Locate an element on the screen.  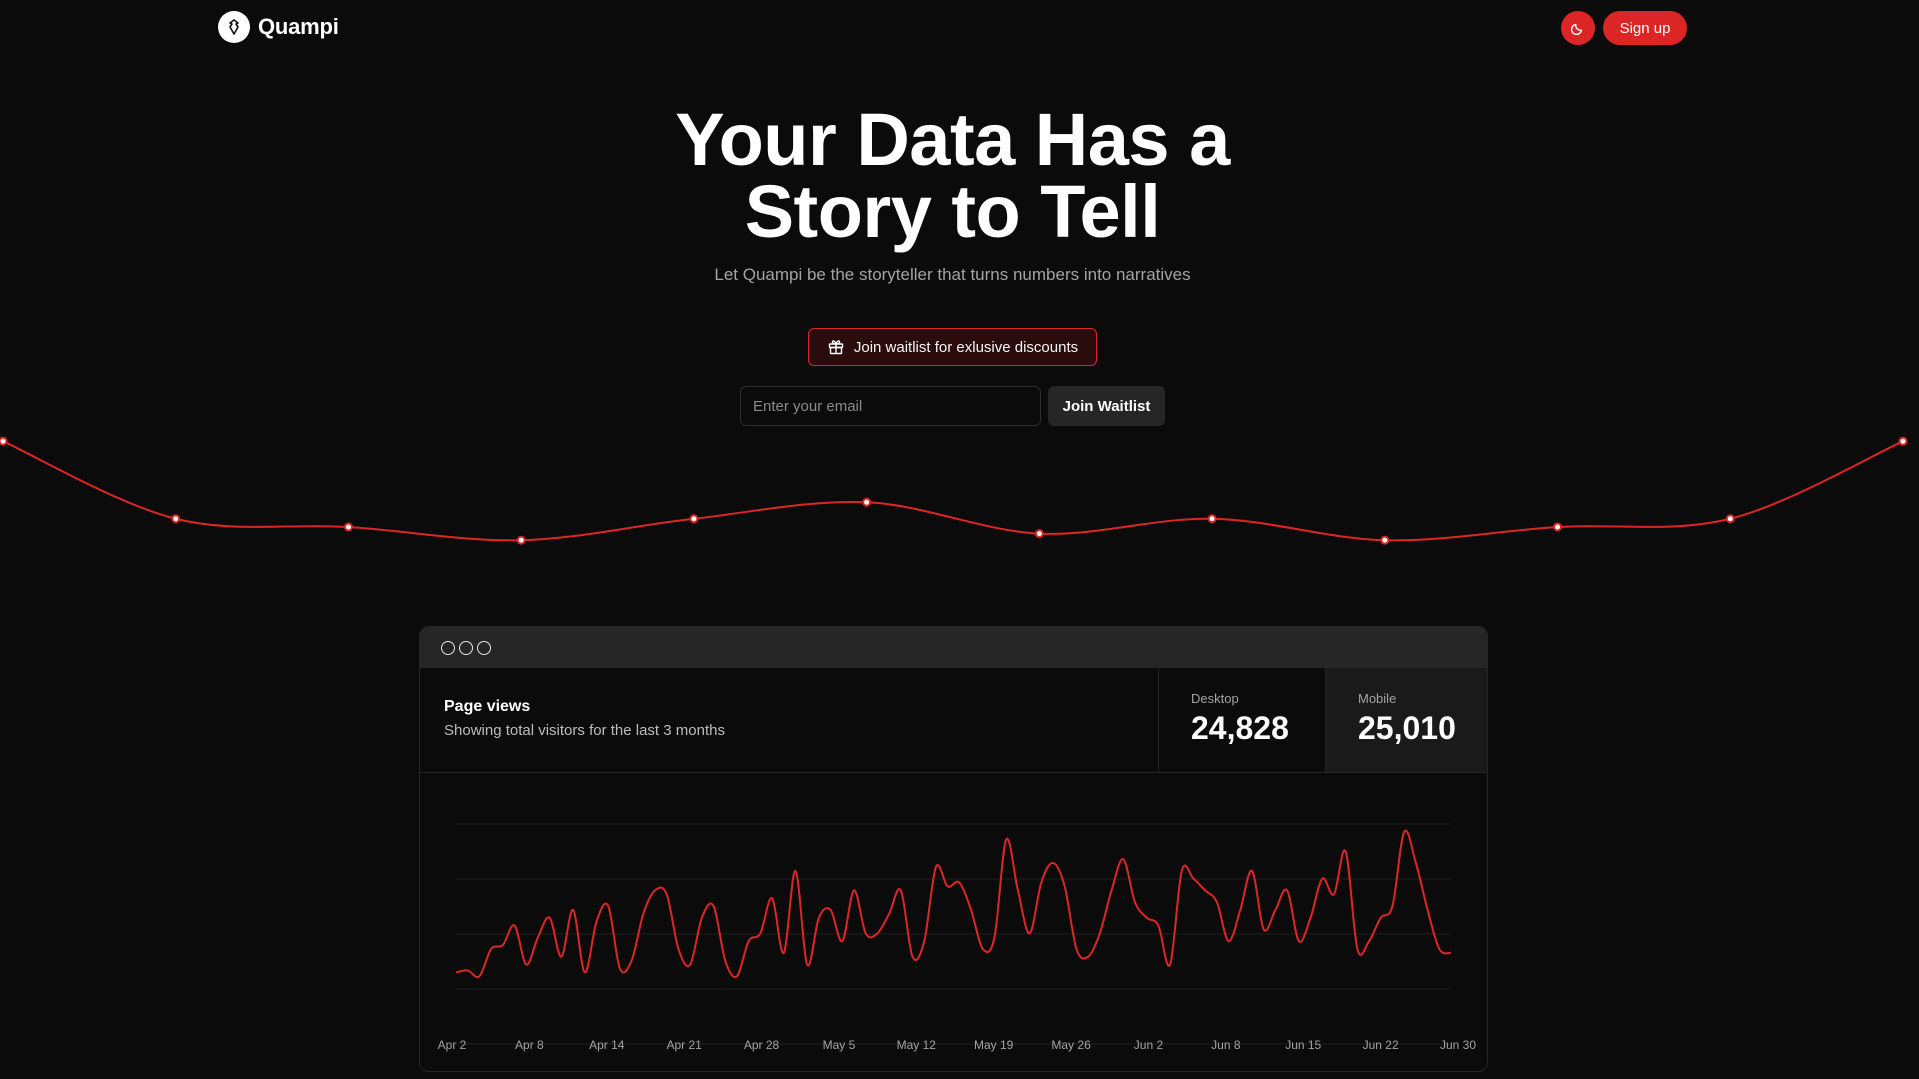
desktop-value: 24,828 is located at coordinates (1240, 728).